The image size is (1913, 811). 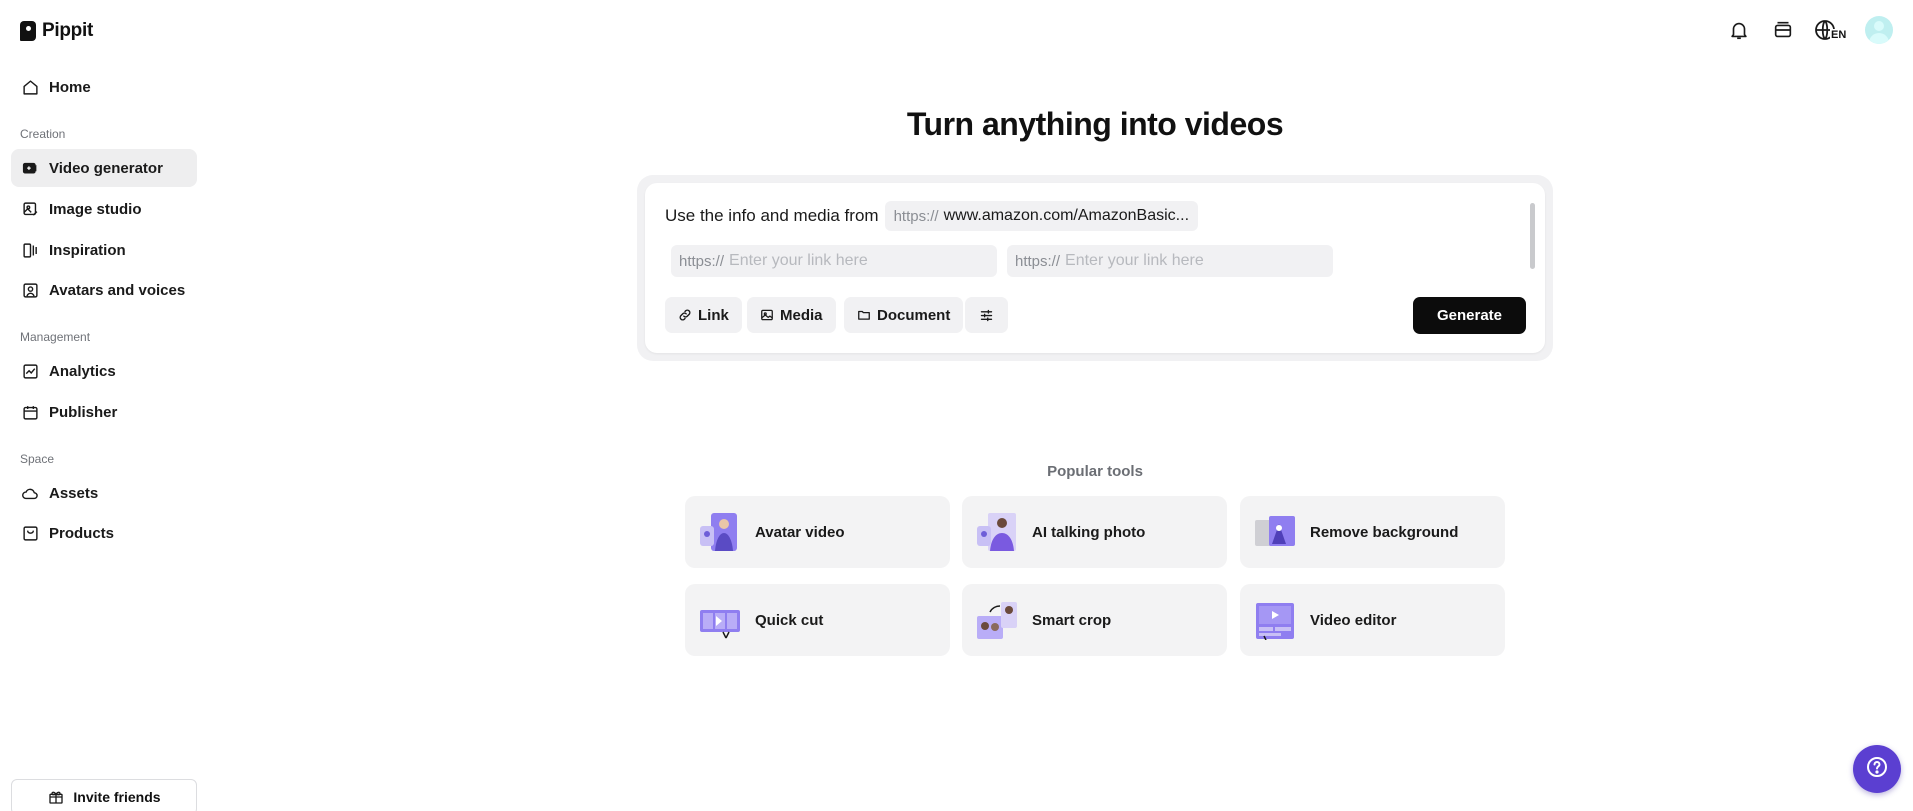 What do you see at coordinates (30, 250) in the screenshot?
I see `inspiration-icon` at bounding box center [30, 250].